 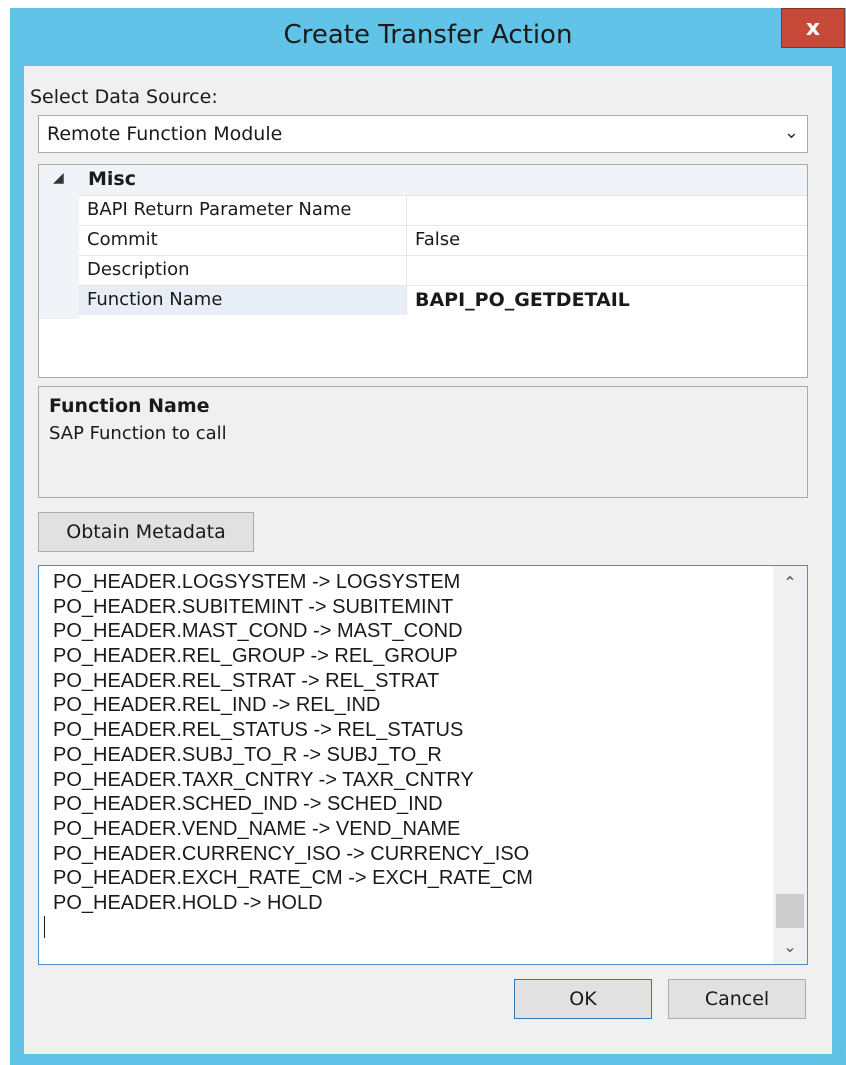 What do you see at coordinates (243, 270) in the screenshot?
I see `property-name: Description` at bounding box center [243, 270].